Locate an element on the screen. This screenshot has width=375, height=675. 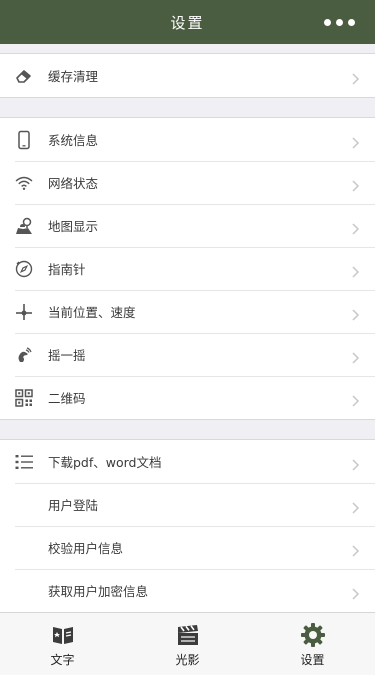
qrcode-icon is located at coordinates (24, 398).